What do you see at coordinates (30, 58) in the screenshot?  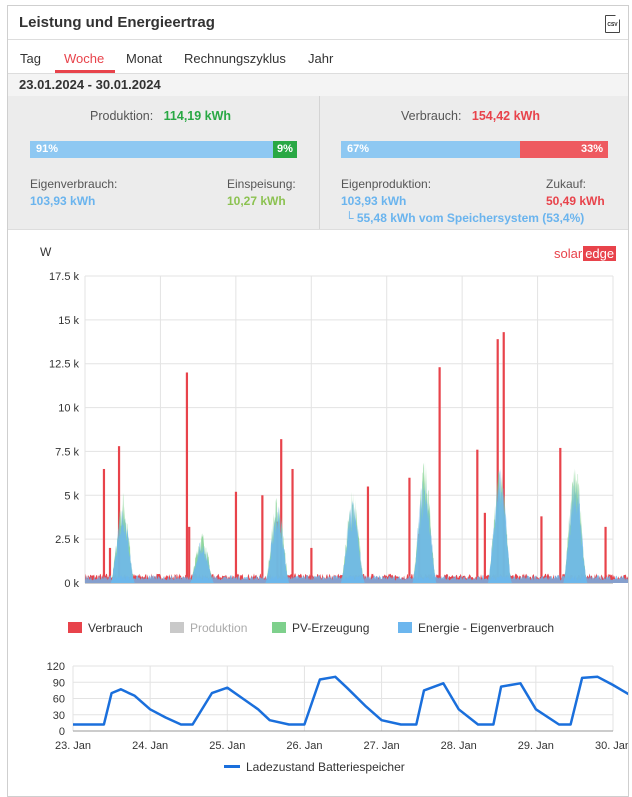 I see `tab-tag: Tag` at bounding box center [30, 58].